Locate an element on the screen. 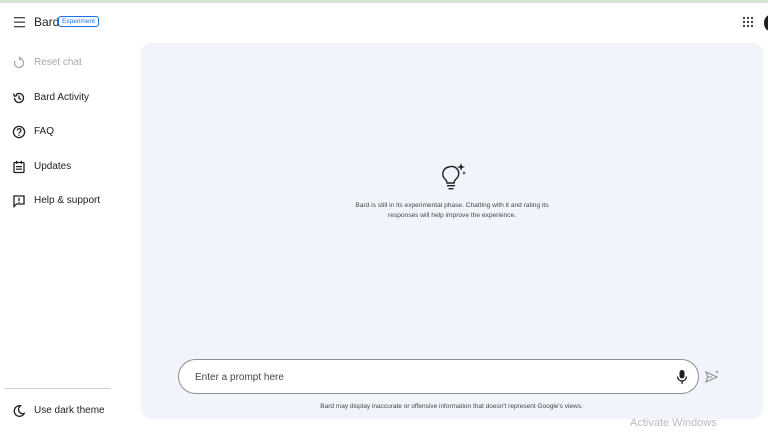  sidebar-item-label: Reset chat is located at coordinates (58, 62).